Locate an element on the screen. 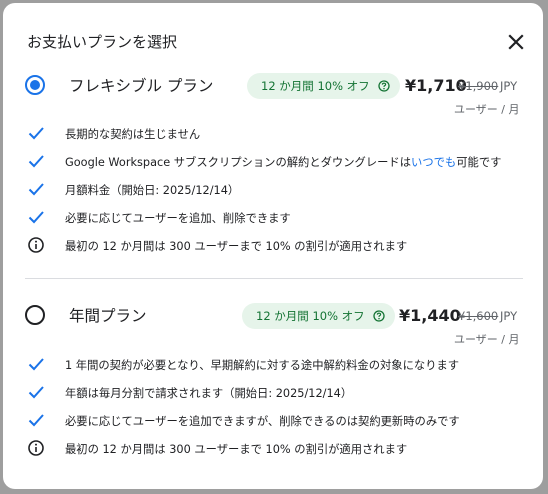 This screenshot has height=494, width=548. plan-flexible-name: フレキシブル プラン is located at coordinates (141, 86).